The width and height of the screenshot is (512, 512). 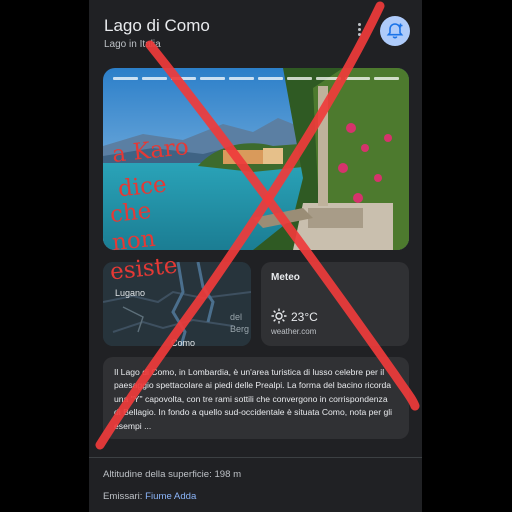 I want to click on map-label-del: del, so click(x=236, y=317).